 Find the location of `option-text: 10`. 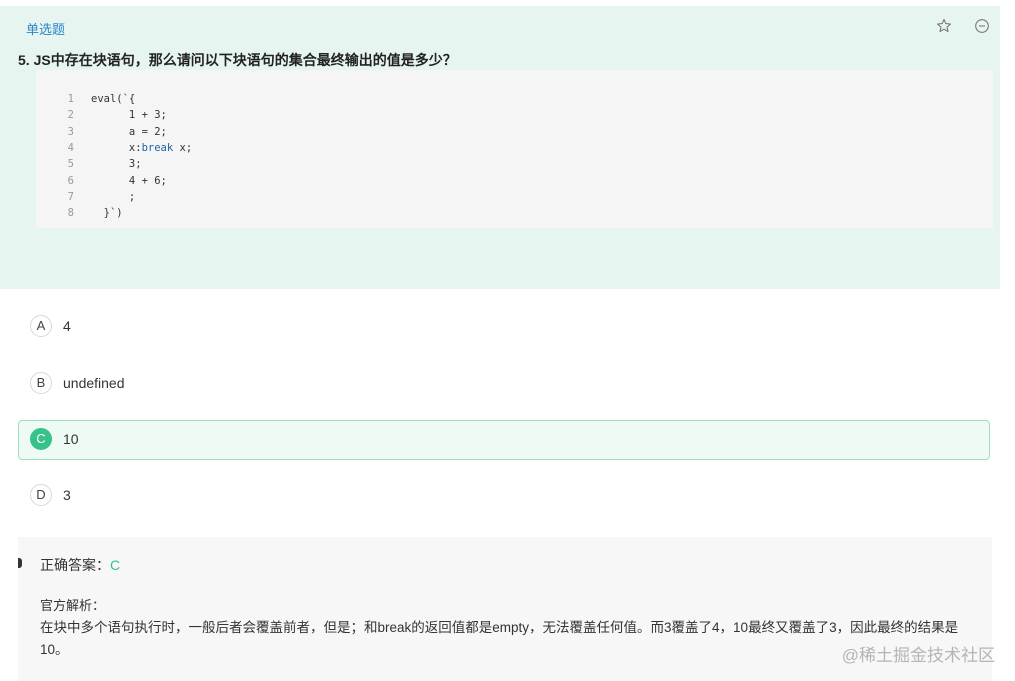

option-text: 10 is located at coordinates (71, 439).